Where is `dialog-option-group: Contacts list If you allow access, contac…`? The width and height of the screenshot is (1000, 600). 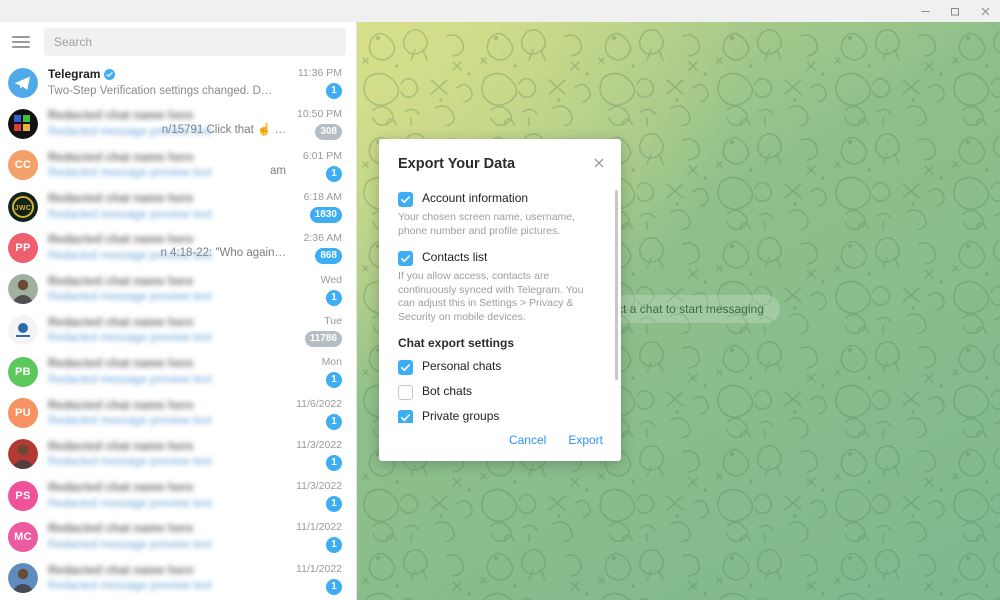
dialog-option-group: Contacts list If you allow access, contac… is located at coordinates (500, 287).